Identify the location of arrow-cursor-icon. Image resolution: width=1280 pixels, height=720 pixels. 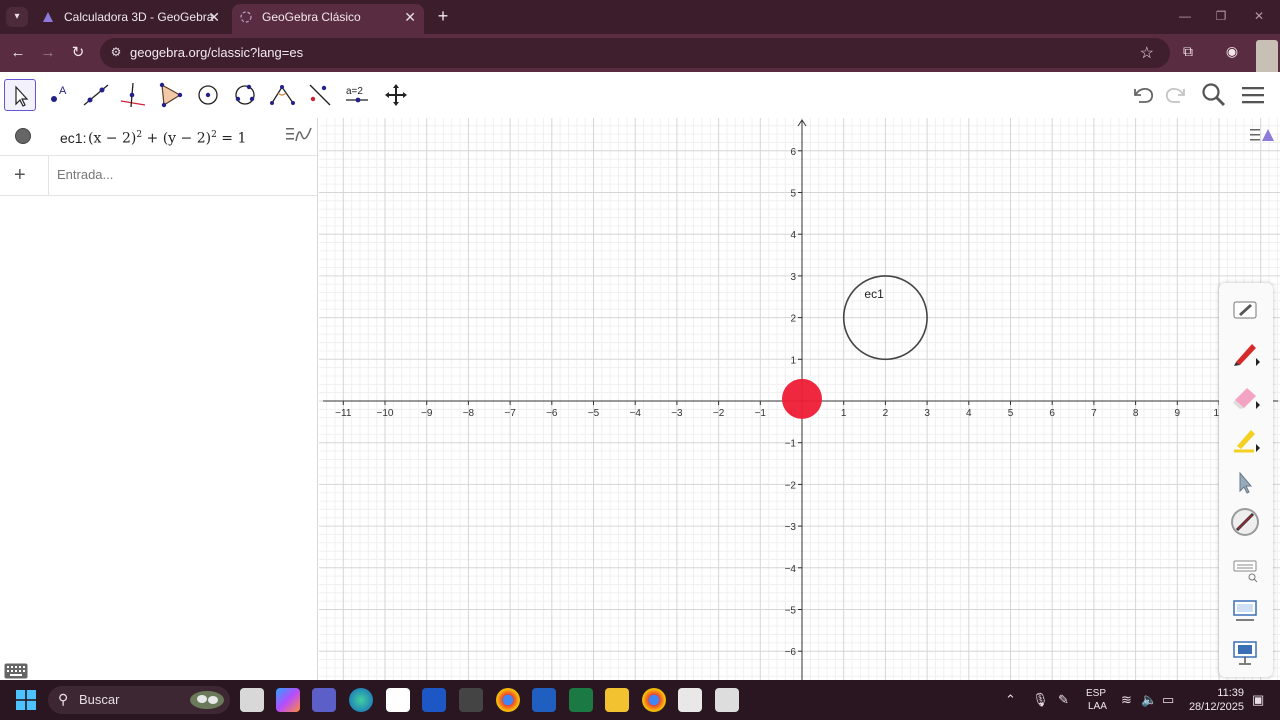
(22, 96).